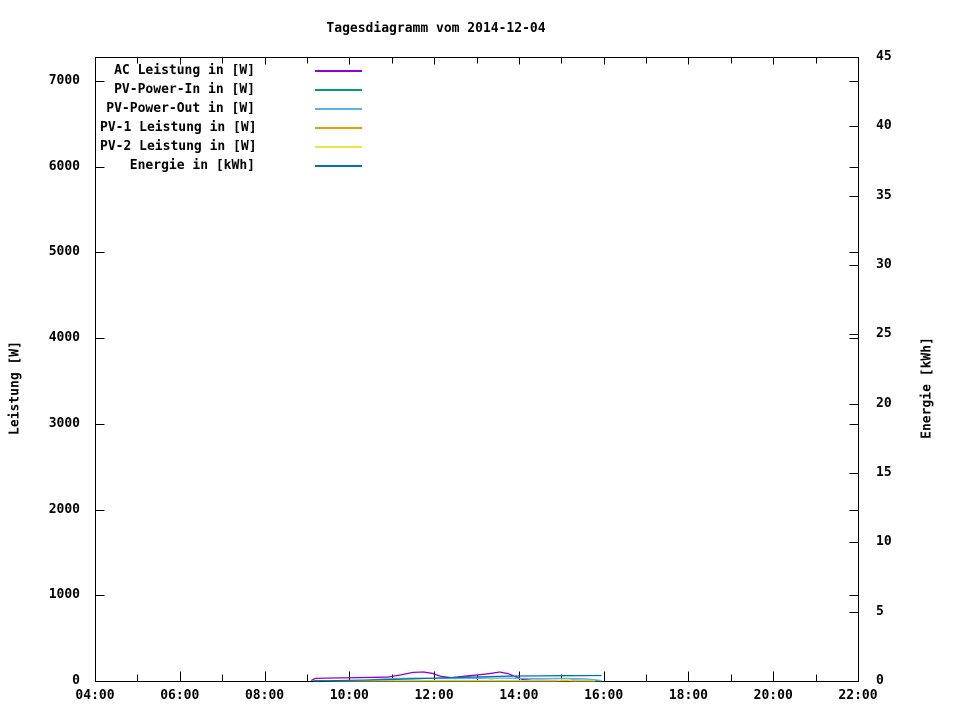 The width and height of the screenshot is (960, 720). Describe the element at coordinates (434, 695) in the screenshot. I see `x-tick-label: 12:00` at that location.